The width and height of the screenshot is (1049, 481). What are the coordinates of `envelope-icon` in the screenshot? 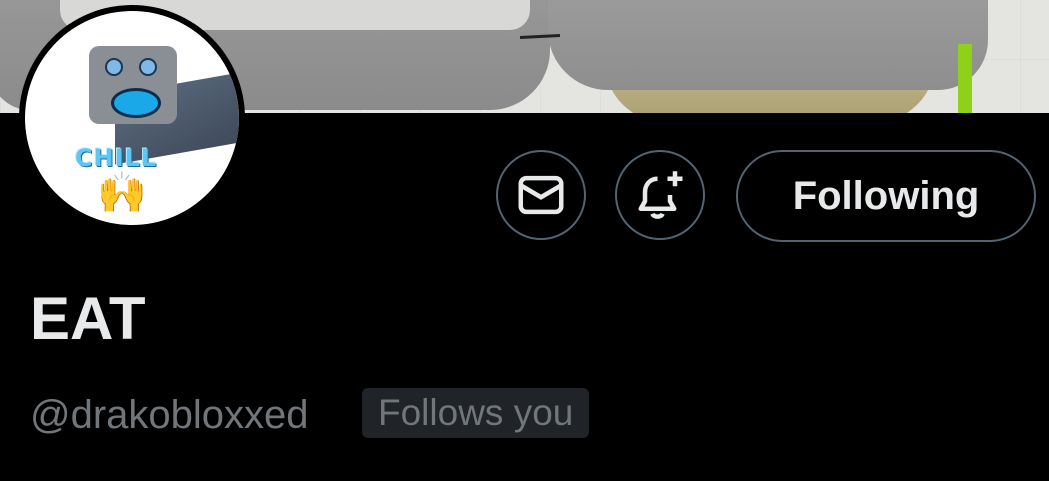 It's located at (541, 195).